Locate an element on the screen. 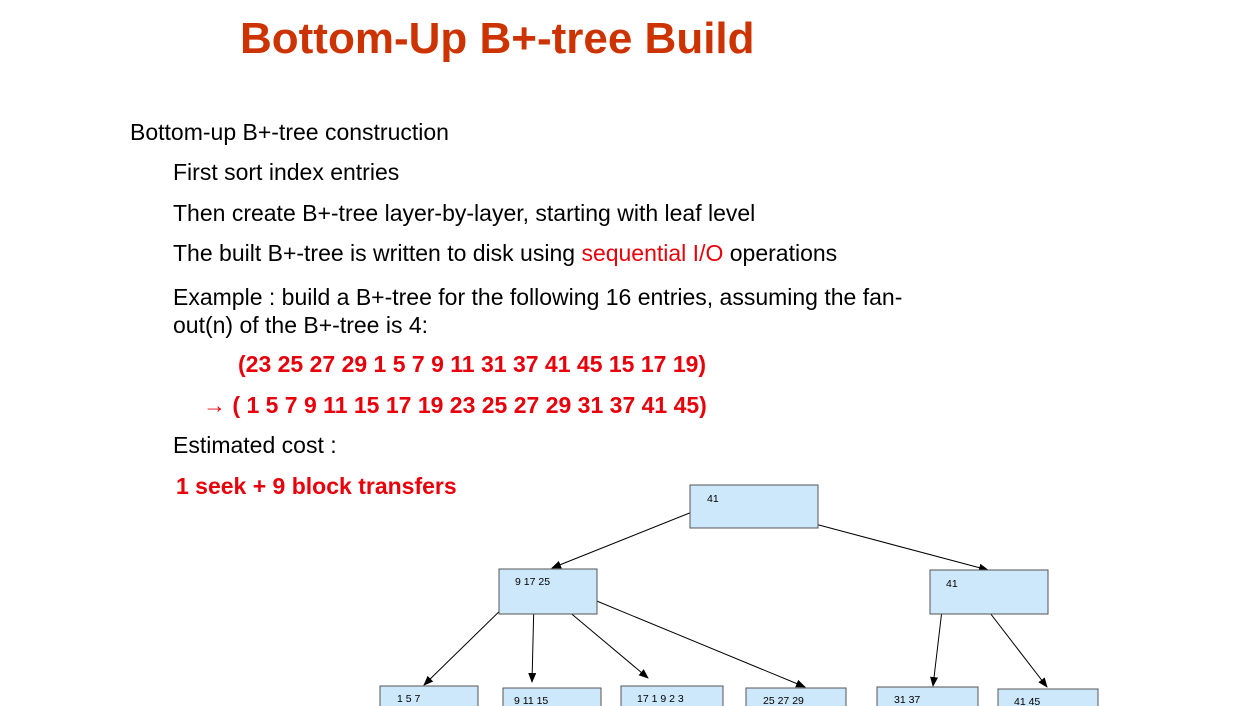 The width and height of the screenshot is (1254, 706). leaf-6-keys: 41 45 is located at coordinates (1027, 701).